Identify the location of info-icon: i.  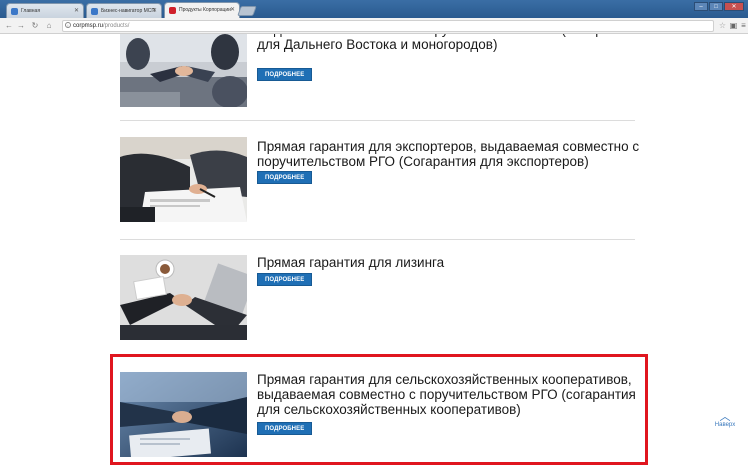
(68, 25).